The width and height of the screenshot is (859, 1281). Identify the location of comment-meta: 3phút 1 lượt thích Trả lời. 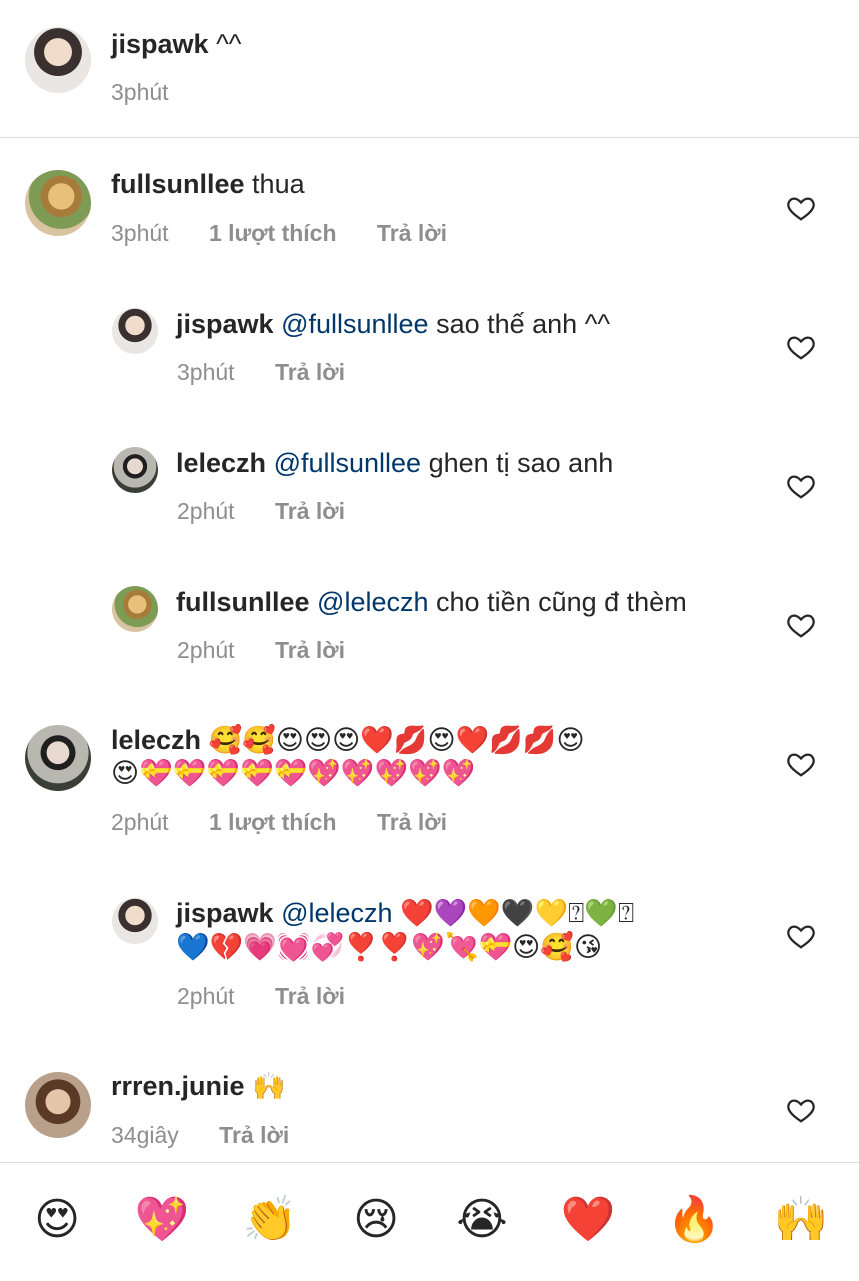
(296, 233).